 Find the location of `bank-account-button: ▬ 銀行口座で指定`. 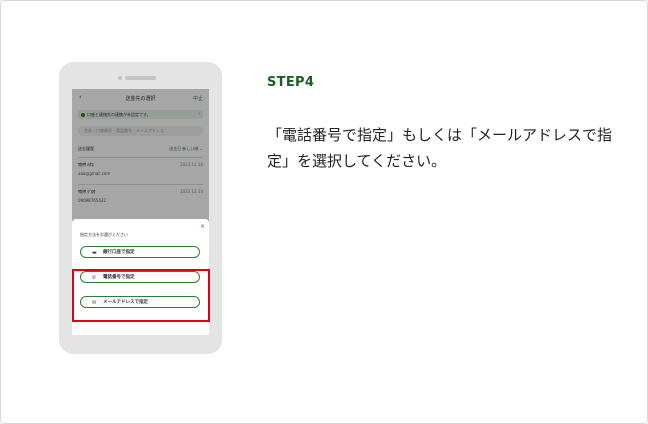

bank-account-button: ▬ 銀行口座で指定 is located at coordinates (140, 252).